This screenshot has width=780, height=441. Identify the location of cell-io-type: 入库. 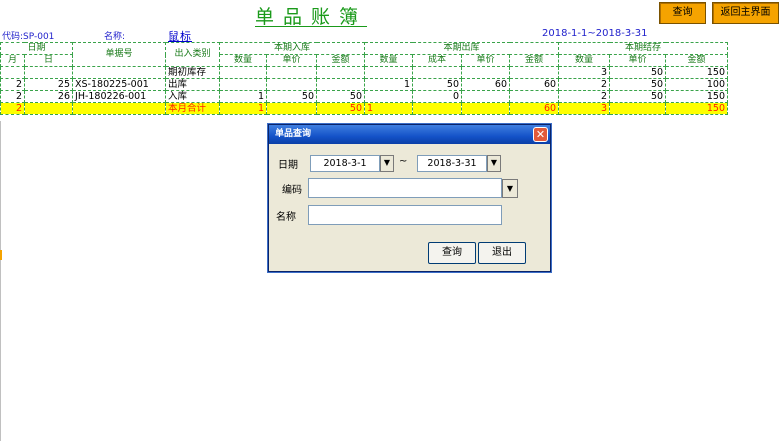
(193, 96).